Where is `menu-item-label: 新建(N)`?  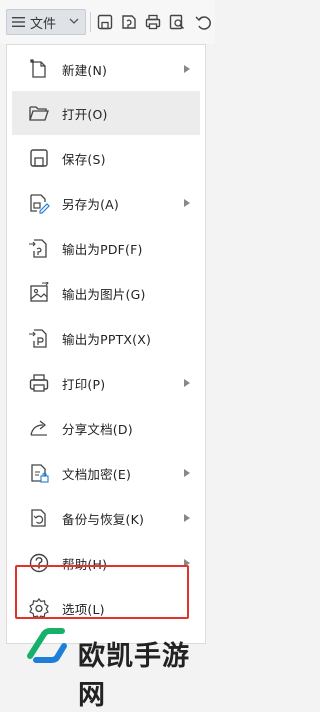
menu-item-label: 新建(N) is located at coordinates (85, 70).